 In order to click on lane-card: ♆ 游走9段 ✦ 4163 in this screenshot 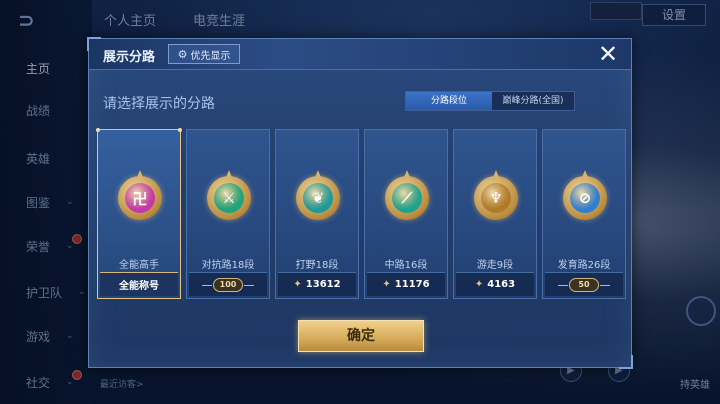, I will do `click(495, 214)`.